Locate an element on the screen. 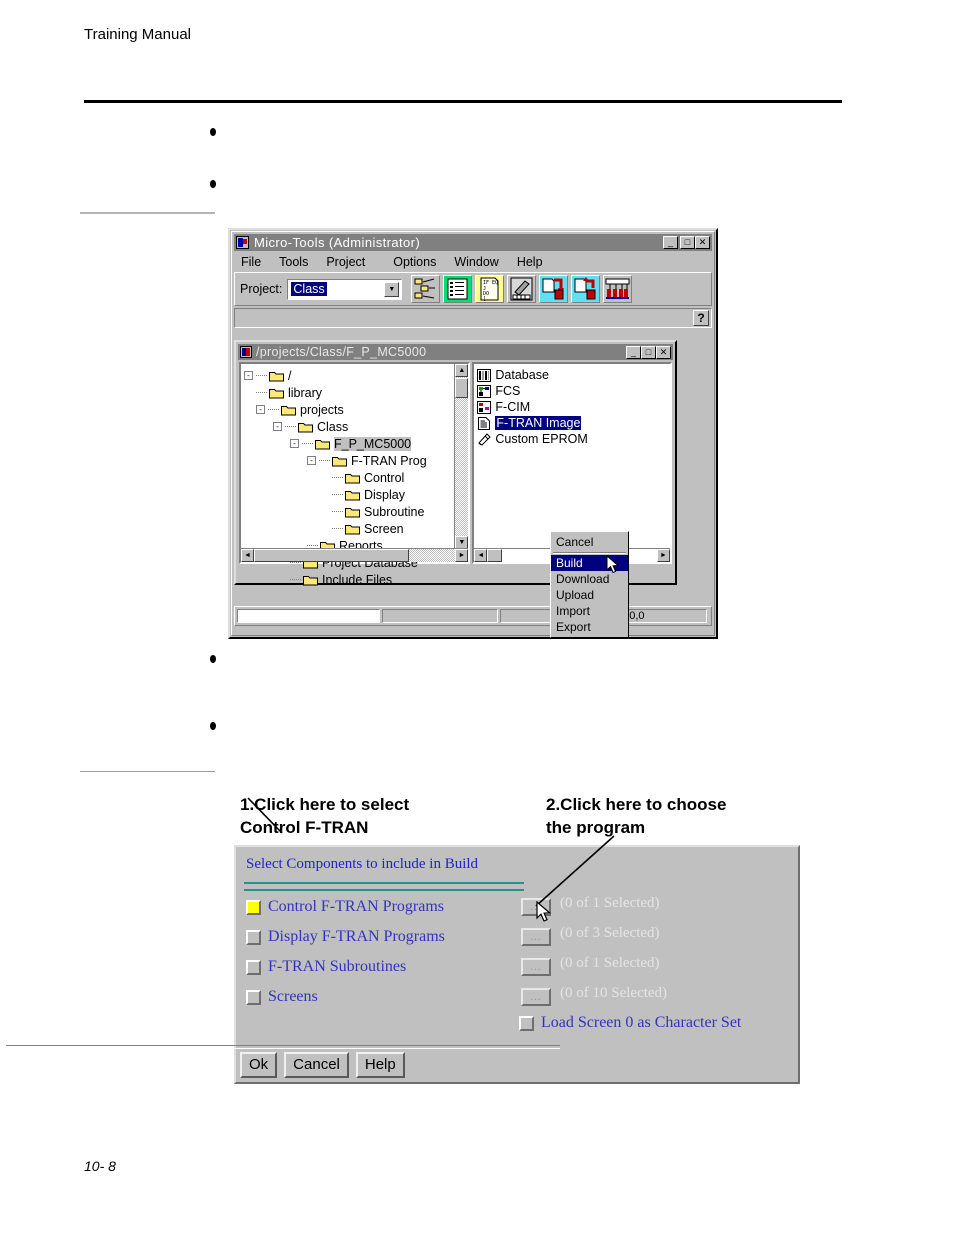  checkbox-screens is located at coordinates (253, 997).